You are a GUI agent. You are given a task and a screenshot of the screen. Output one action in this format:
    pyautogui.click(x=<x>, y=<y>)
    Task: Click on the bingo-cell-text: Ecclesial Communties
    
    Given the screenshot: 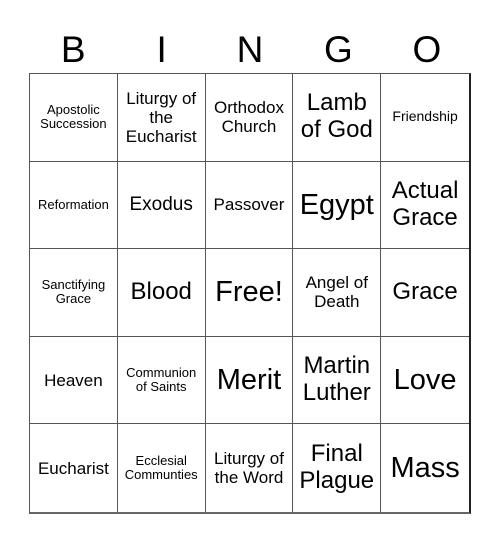 What is the action you would take?
    pyautogui.click(x=161, y=467)
    